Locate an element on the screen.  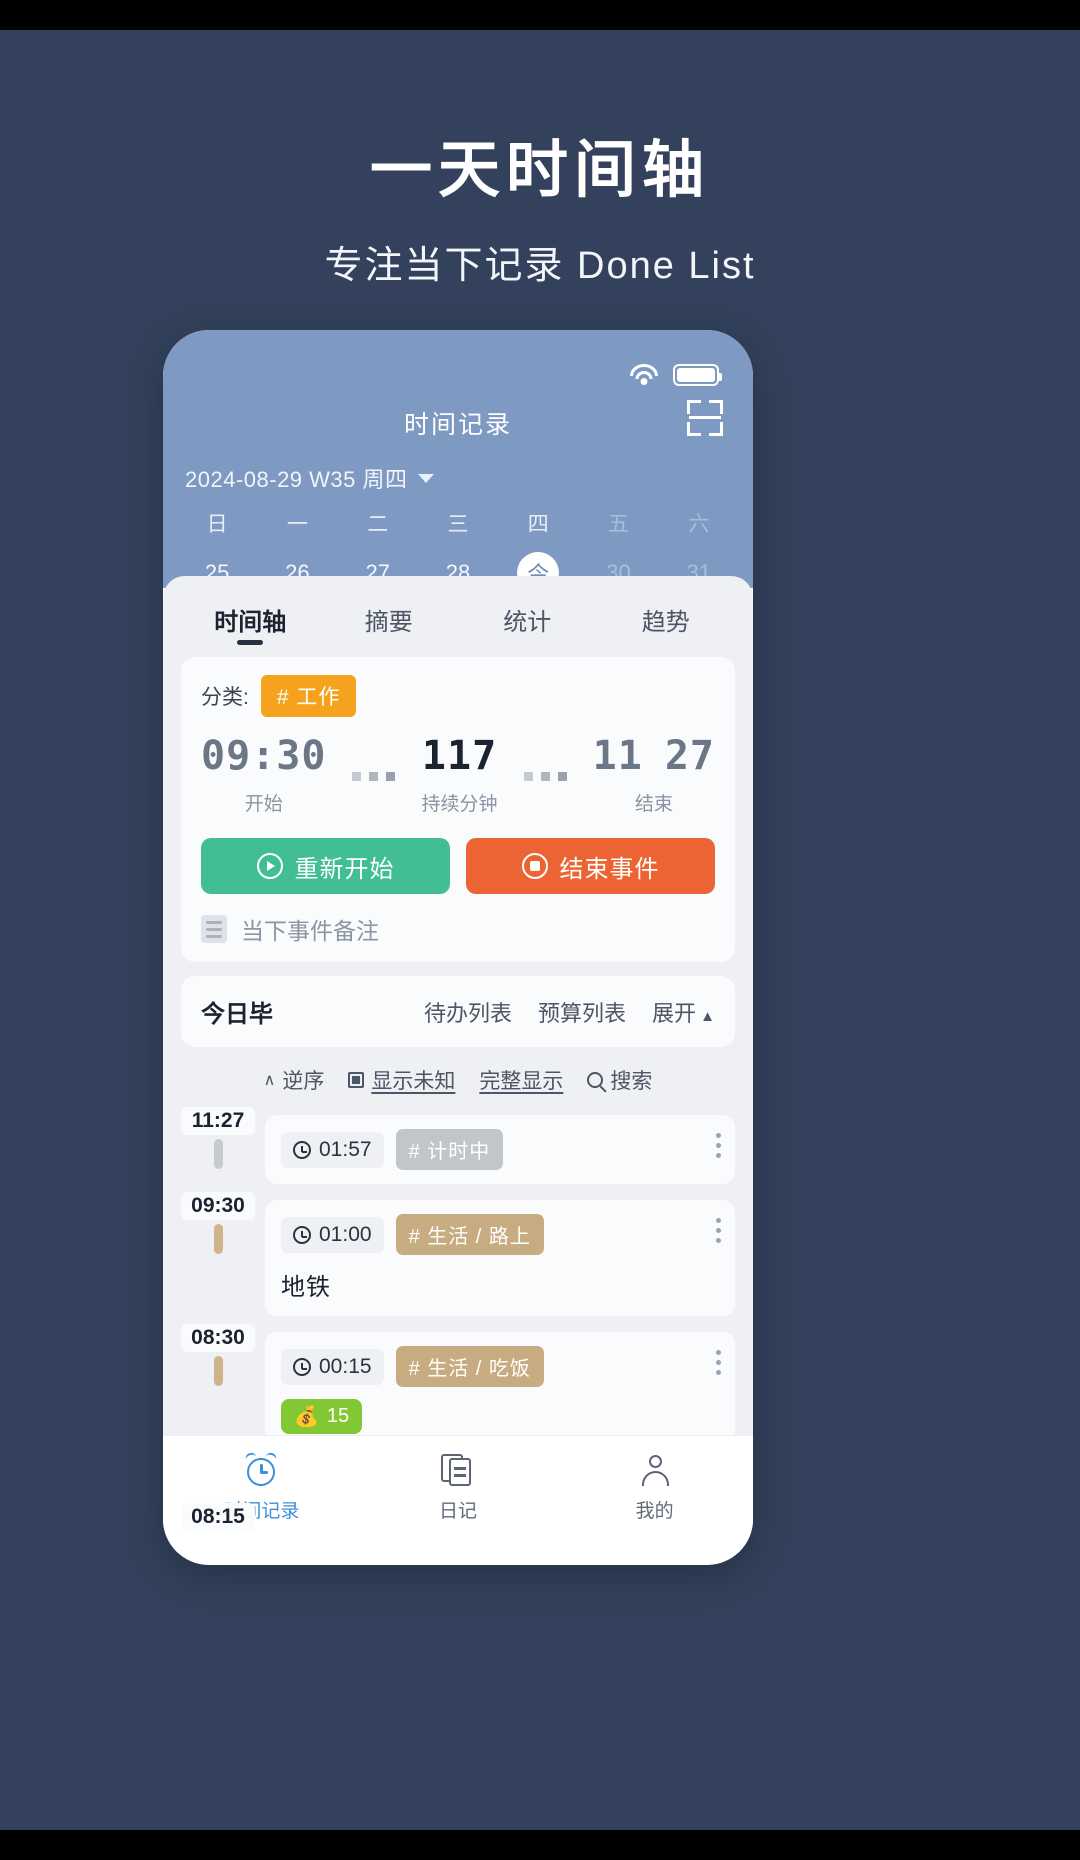
timer-row: 09:30 开始 117 持续分钟 11 27 结束 is located at coordinates (458, 774).